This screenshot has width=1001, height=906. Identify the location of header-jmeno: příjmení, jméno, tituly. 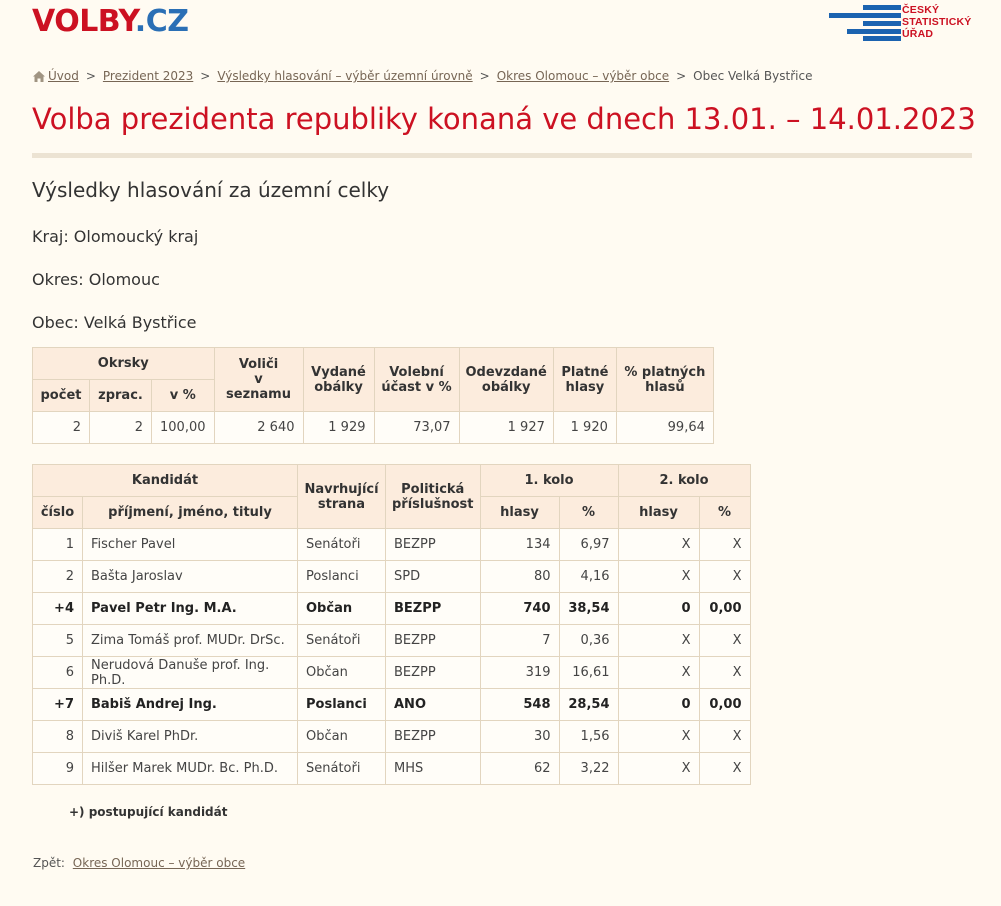
(190, 512).